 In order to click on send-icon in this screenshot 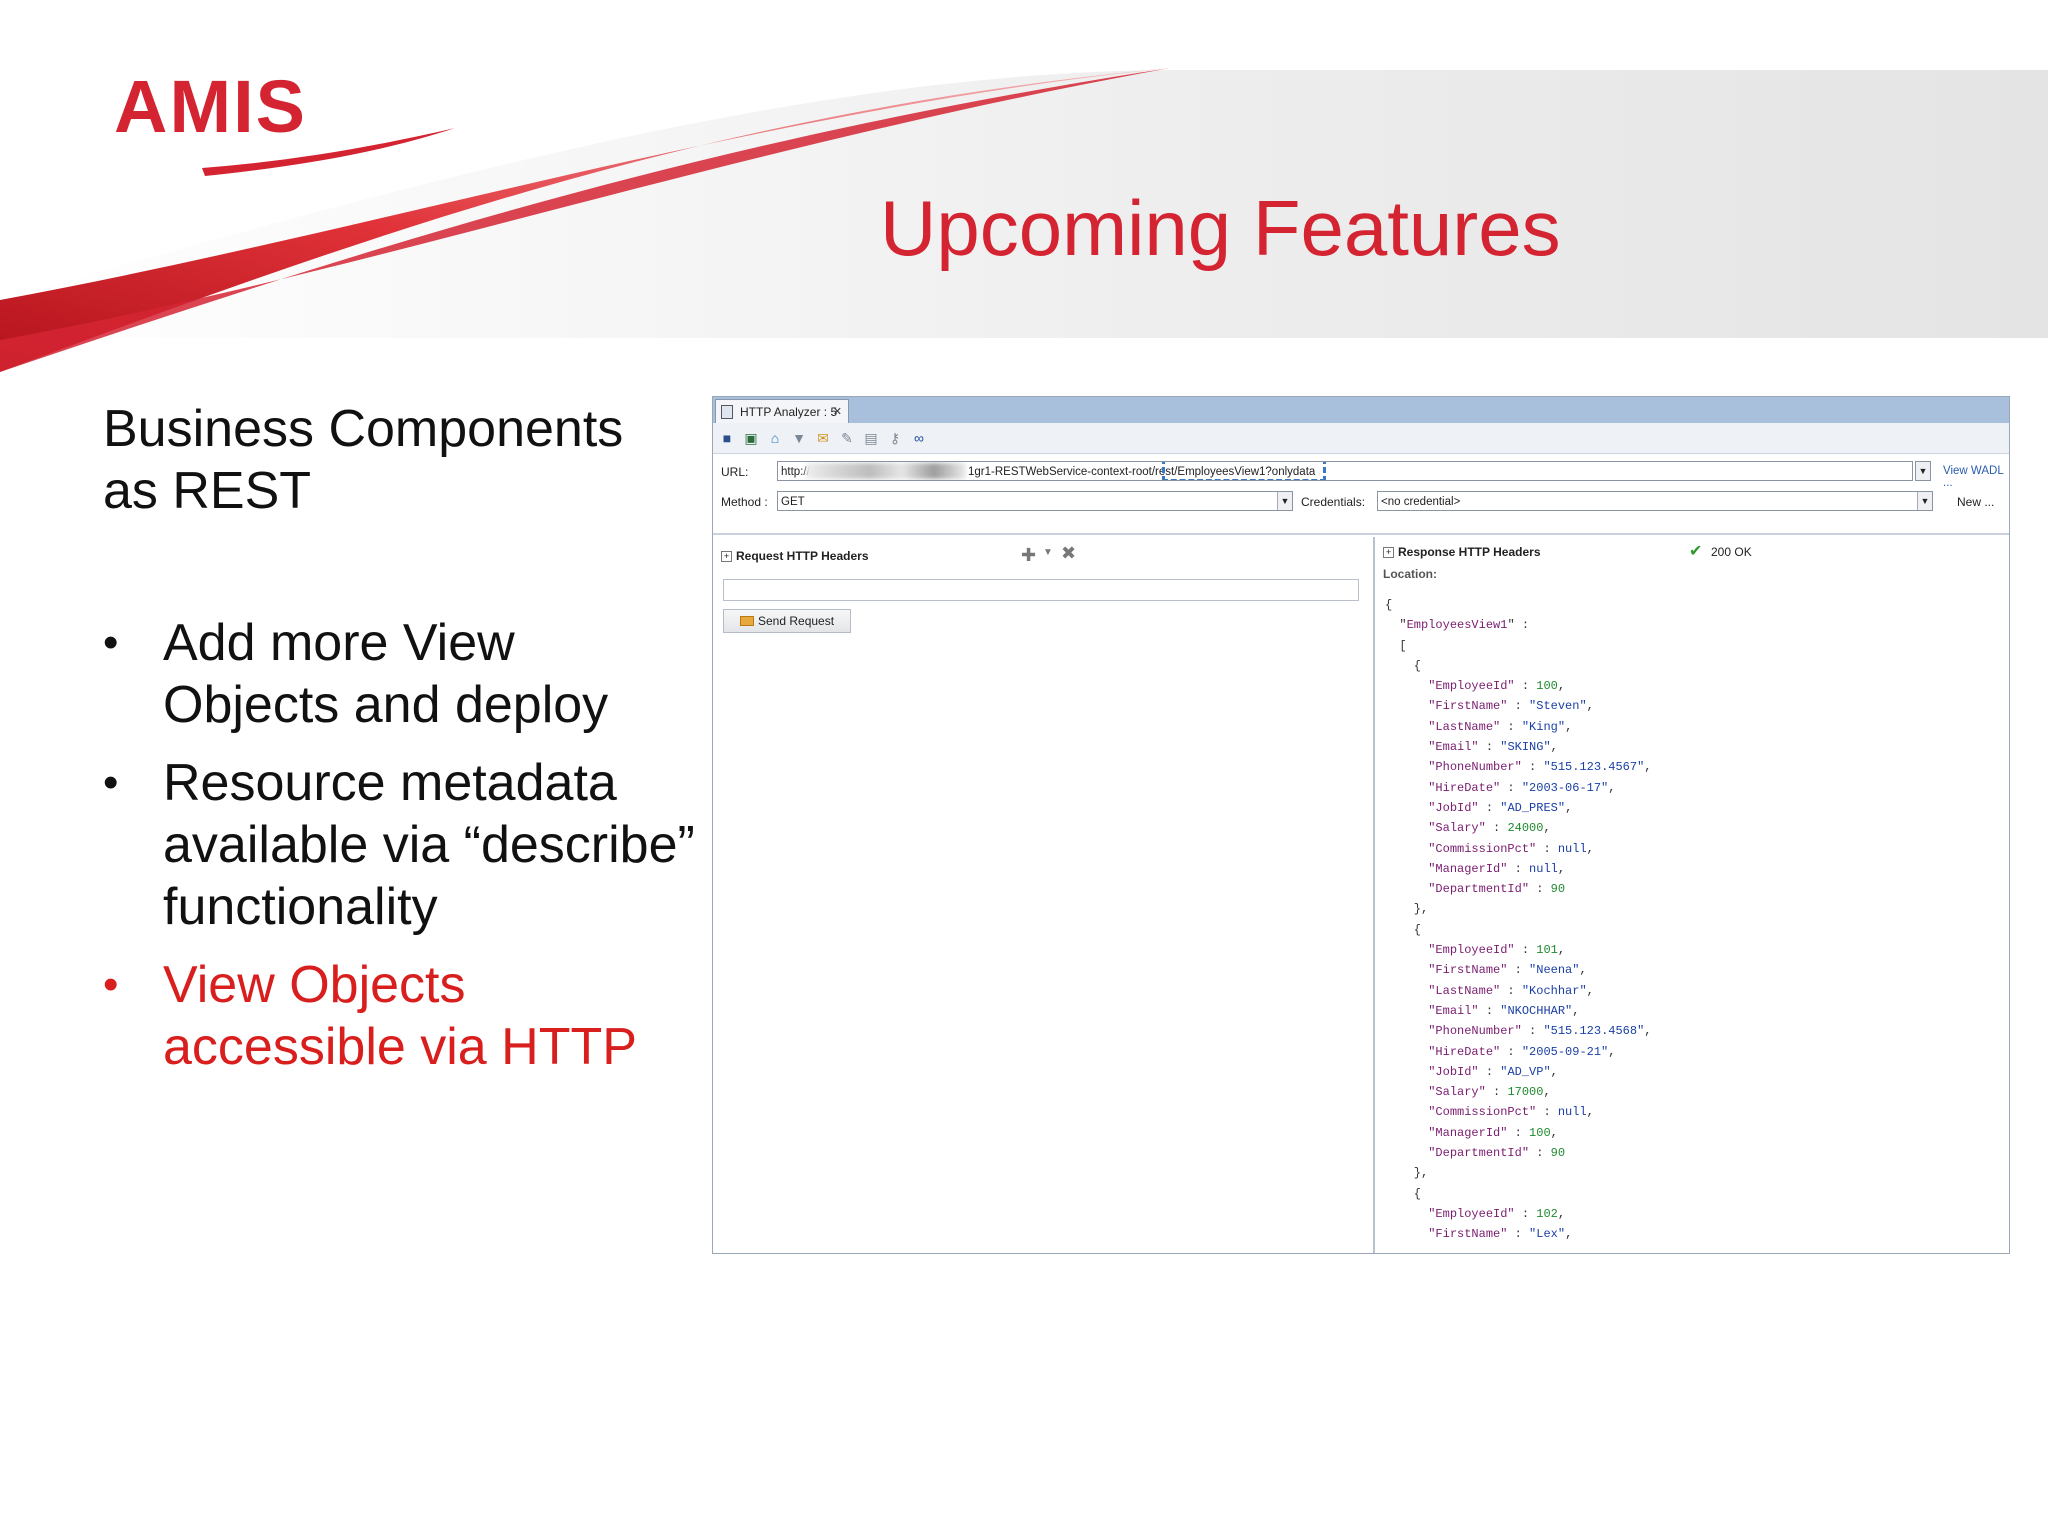, I will do `click(747, 621)`.